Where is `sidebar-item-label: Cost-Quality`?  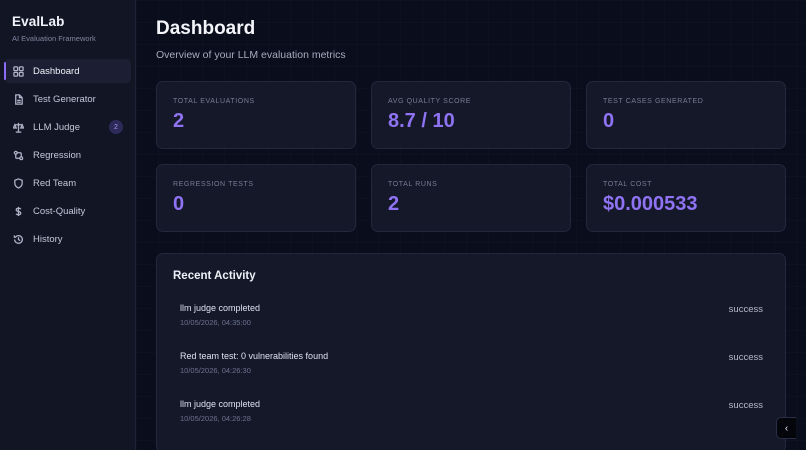 sidebar-item-label: Cost-Quality is located at coordinates (59, 211).